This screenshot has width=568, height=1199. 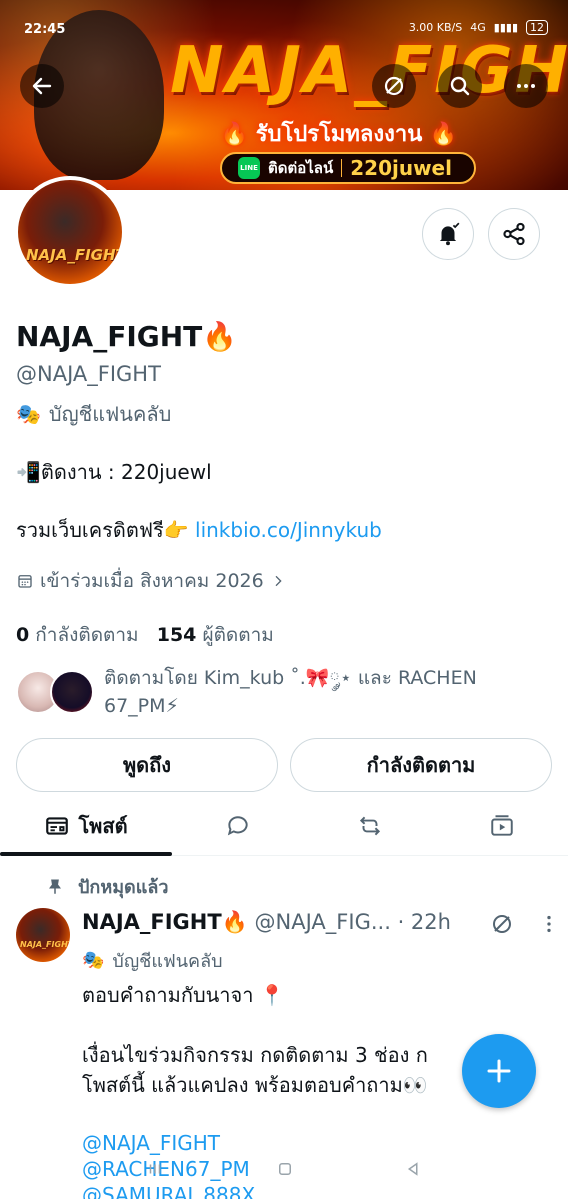 I want to click on arrow-left-icon, so click(x=42, y=86).